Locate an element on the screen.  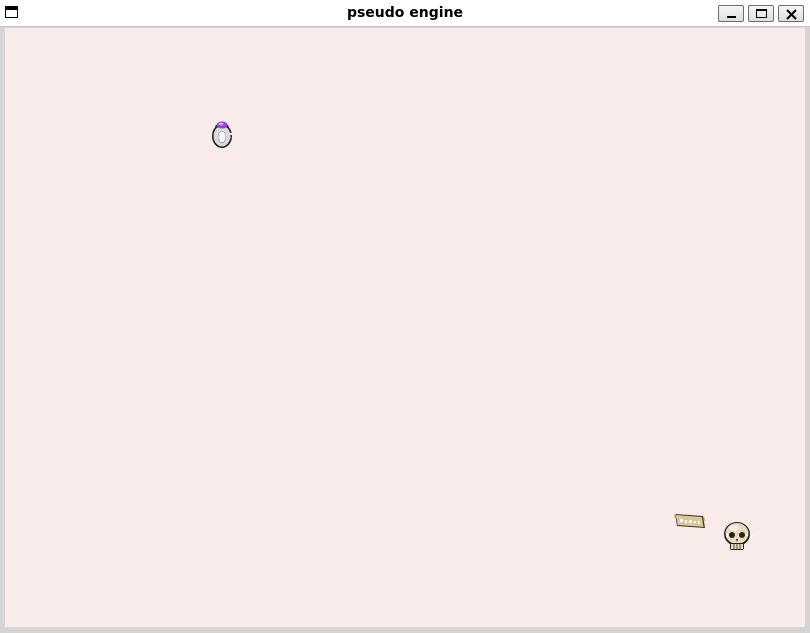
scroll-sprite is located at coordinates (690, 524).